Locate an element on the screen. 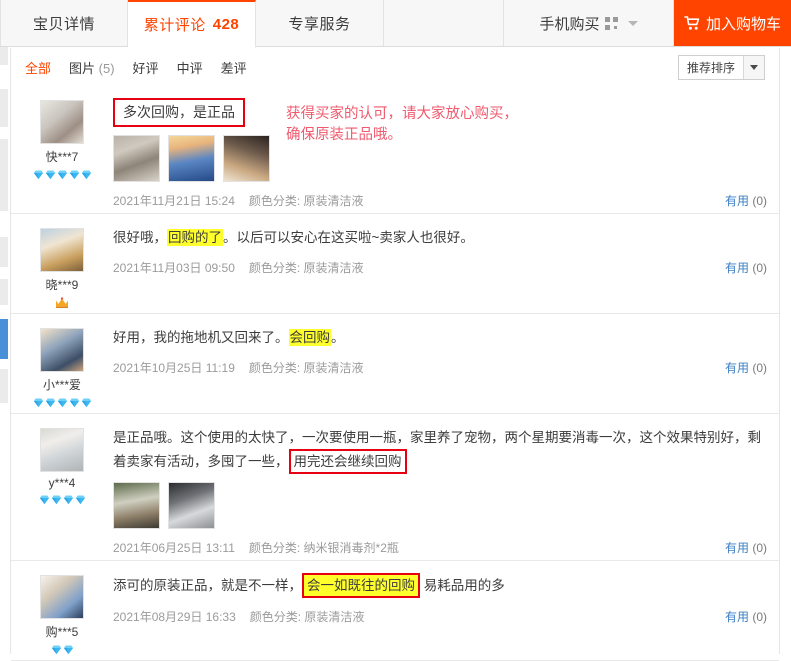 The height and width of the screenshot is (661, 791). qr-code-icon is located at coordinates (611, 23).